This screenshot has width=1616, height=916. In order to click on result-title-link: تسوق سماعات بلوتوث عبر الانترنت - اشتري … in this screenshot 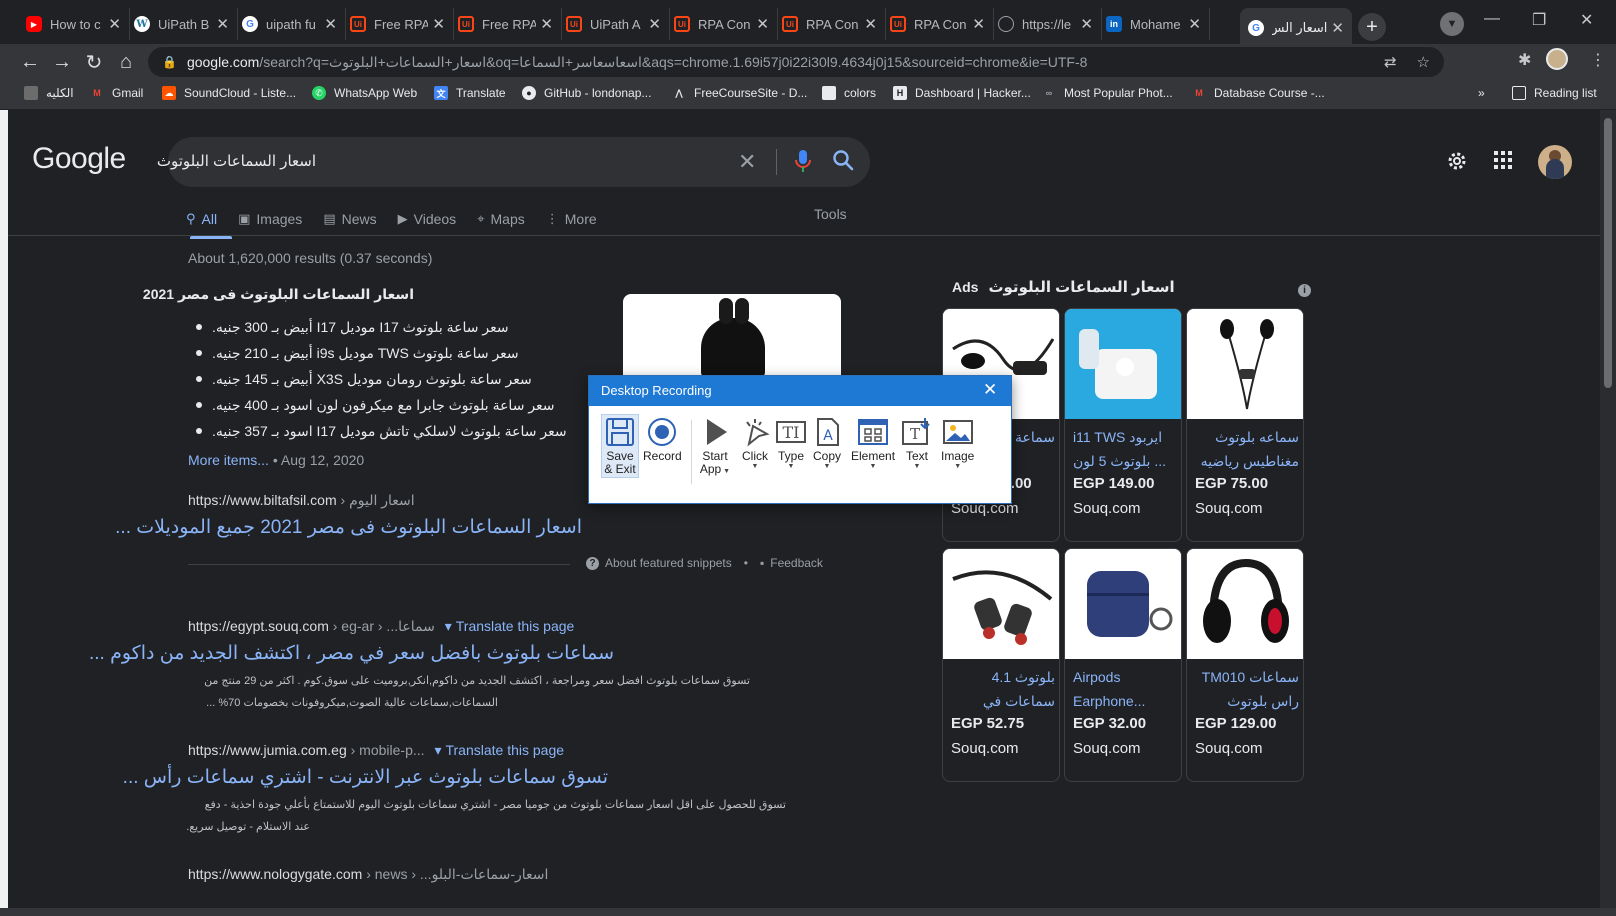, I will do `click(365, 777)`.